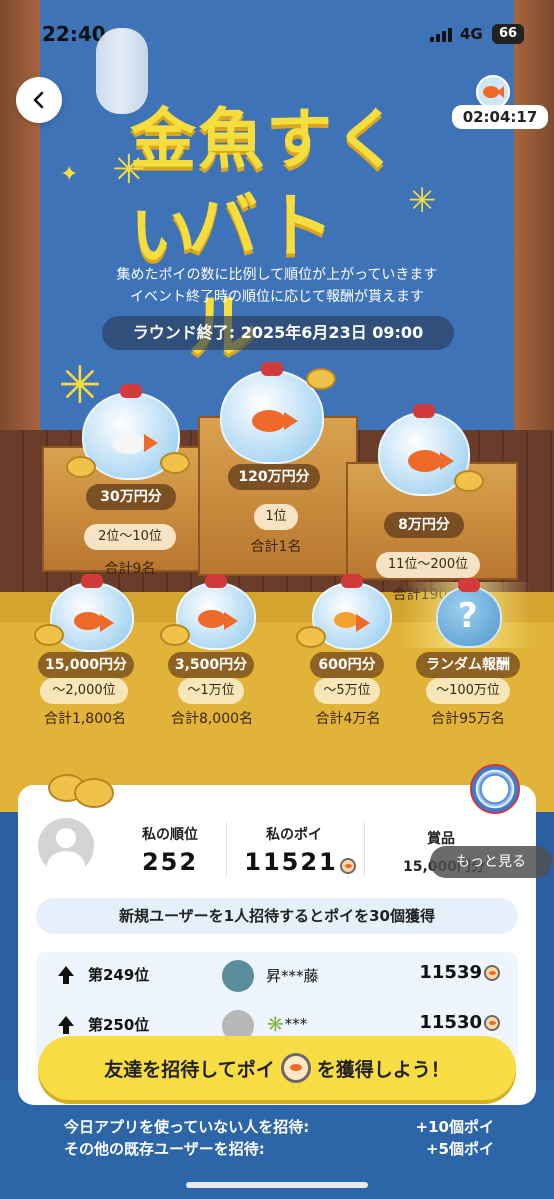 Image resolution: width=554 pixels, height=1199 pixels. Describe the element at coordinates (131, 497) in the screenshot. I see `prize-second-reward: 30万円分` at that location.